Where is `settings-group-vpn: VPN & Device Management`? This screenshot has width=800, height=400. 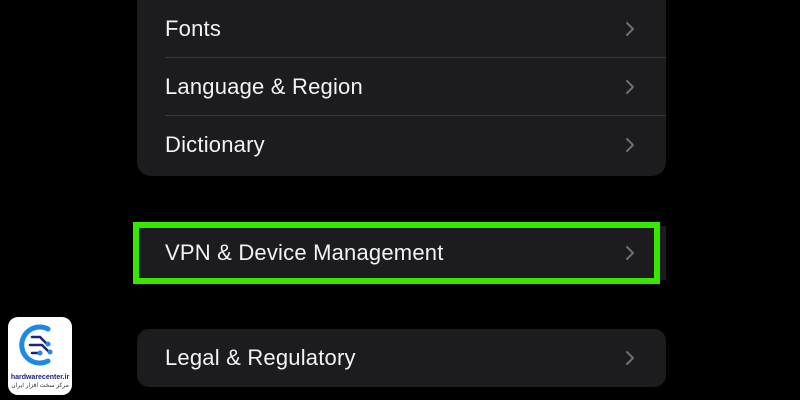 settings-group-vpn: VPN & Device Management is located at coordinates (401, 253).